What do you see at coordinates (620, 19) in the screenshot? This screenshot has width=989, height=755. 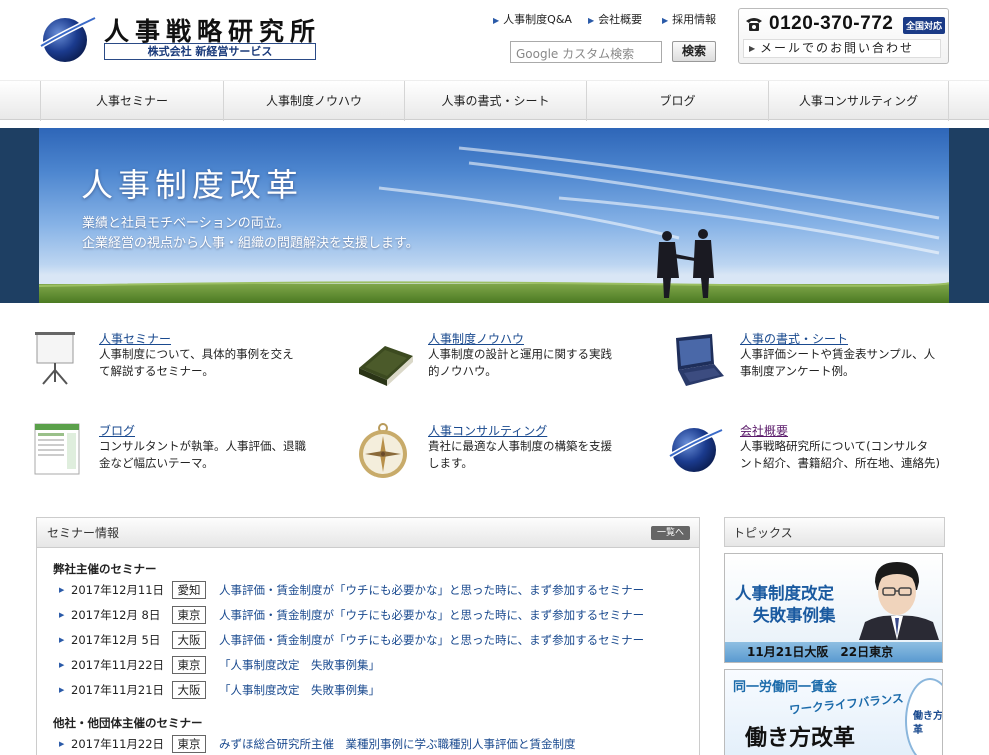 I see `util-link-label: 会社概要` at bounding box center [620, 19].